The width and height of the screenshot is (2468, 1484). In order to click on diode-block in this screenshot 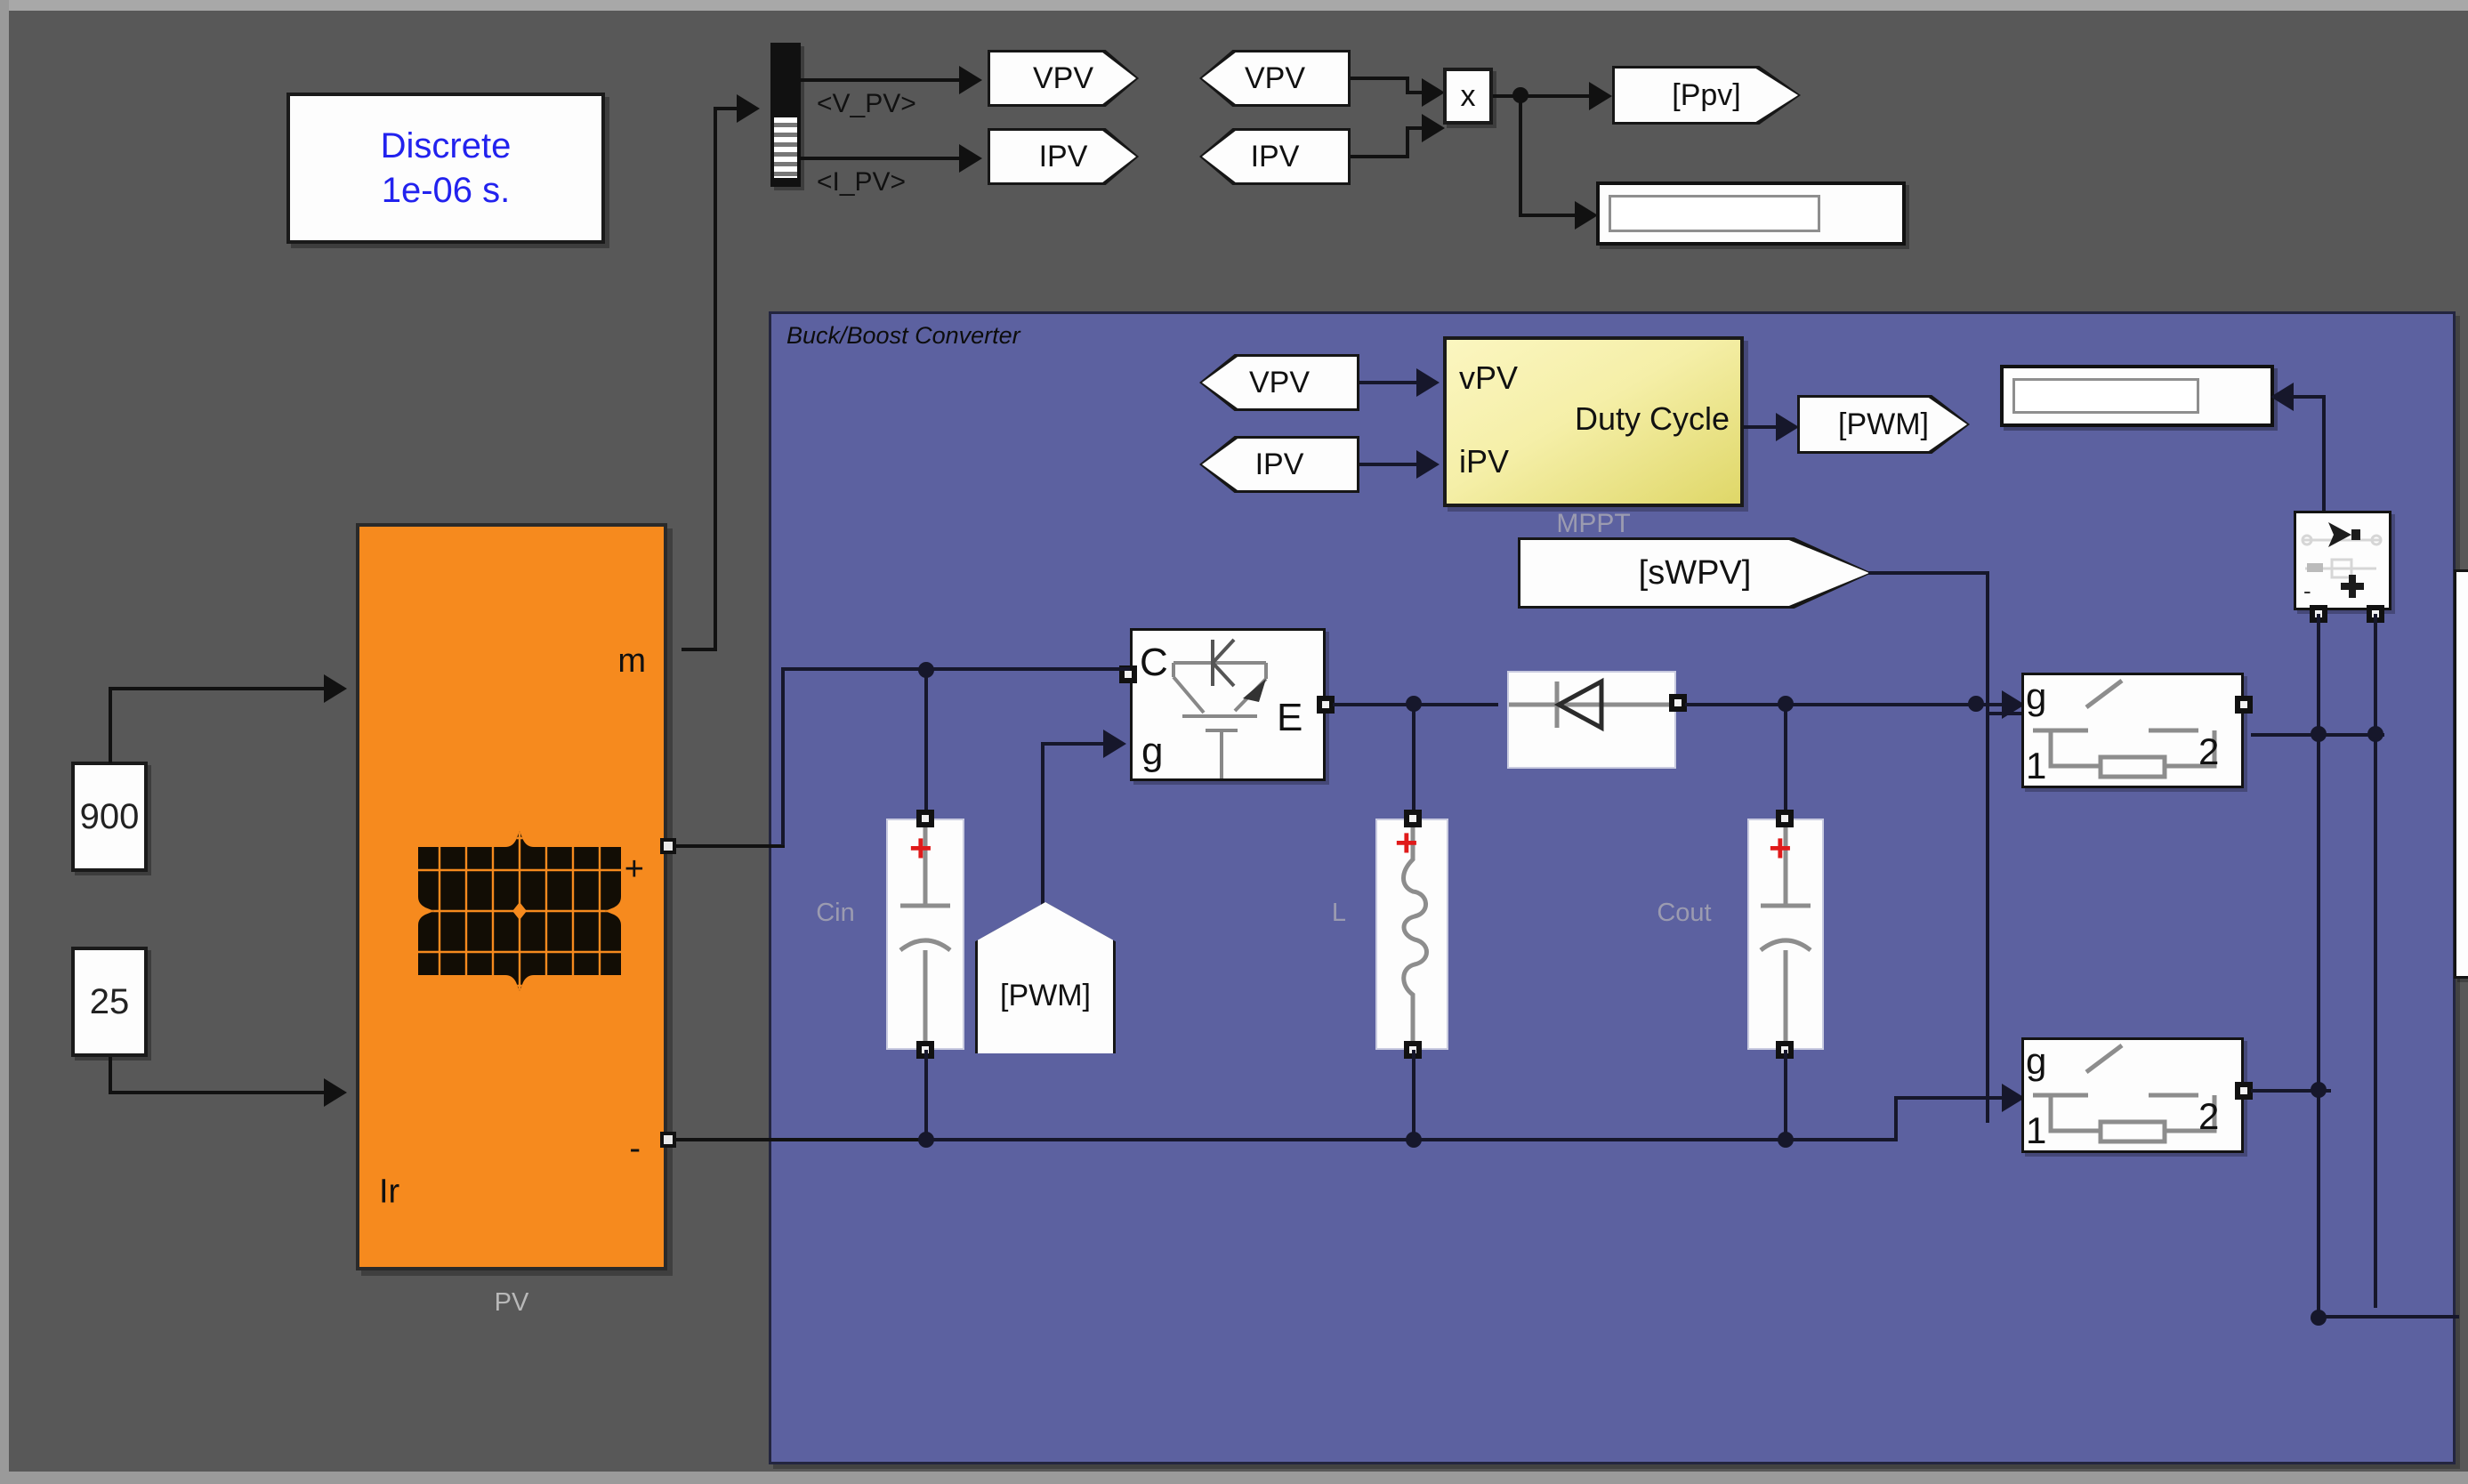, I will do `click(1591, 720)`.